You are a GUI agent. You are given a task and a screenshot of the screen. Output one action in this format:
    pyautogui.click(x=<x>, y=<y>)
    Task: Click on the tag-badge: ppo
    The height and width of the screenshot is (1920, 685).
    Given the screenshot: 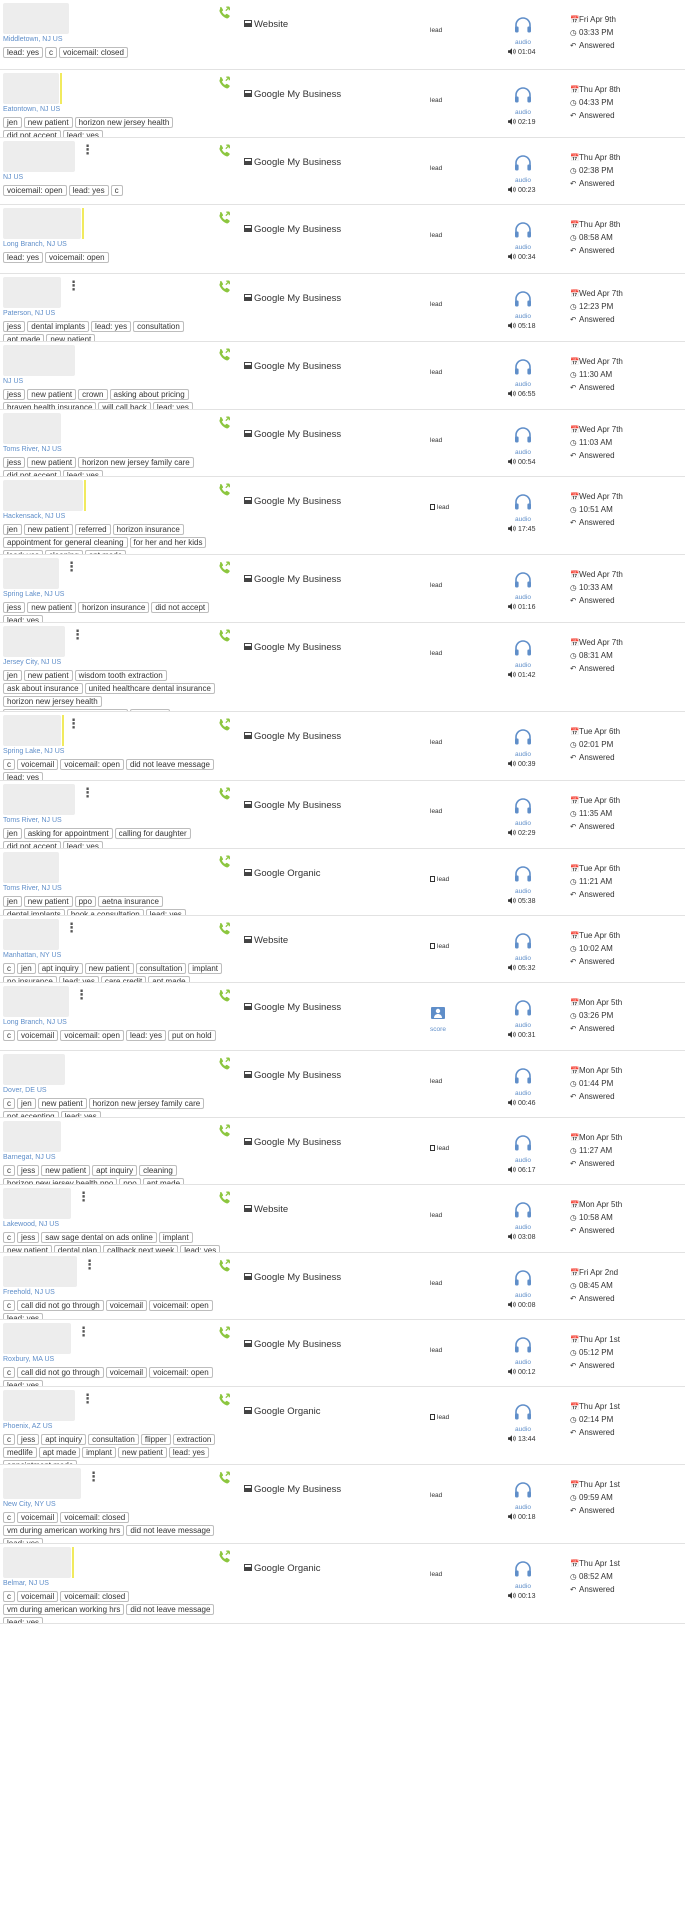 What is the action you would take?
    pyautogui.click(x=130, y=1181)
    